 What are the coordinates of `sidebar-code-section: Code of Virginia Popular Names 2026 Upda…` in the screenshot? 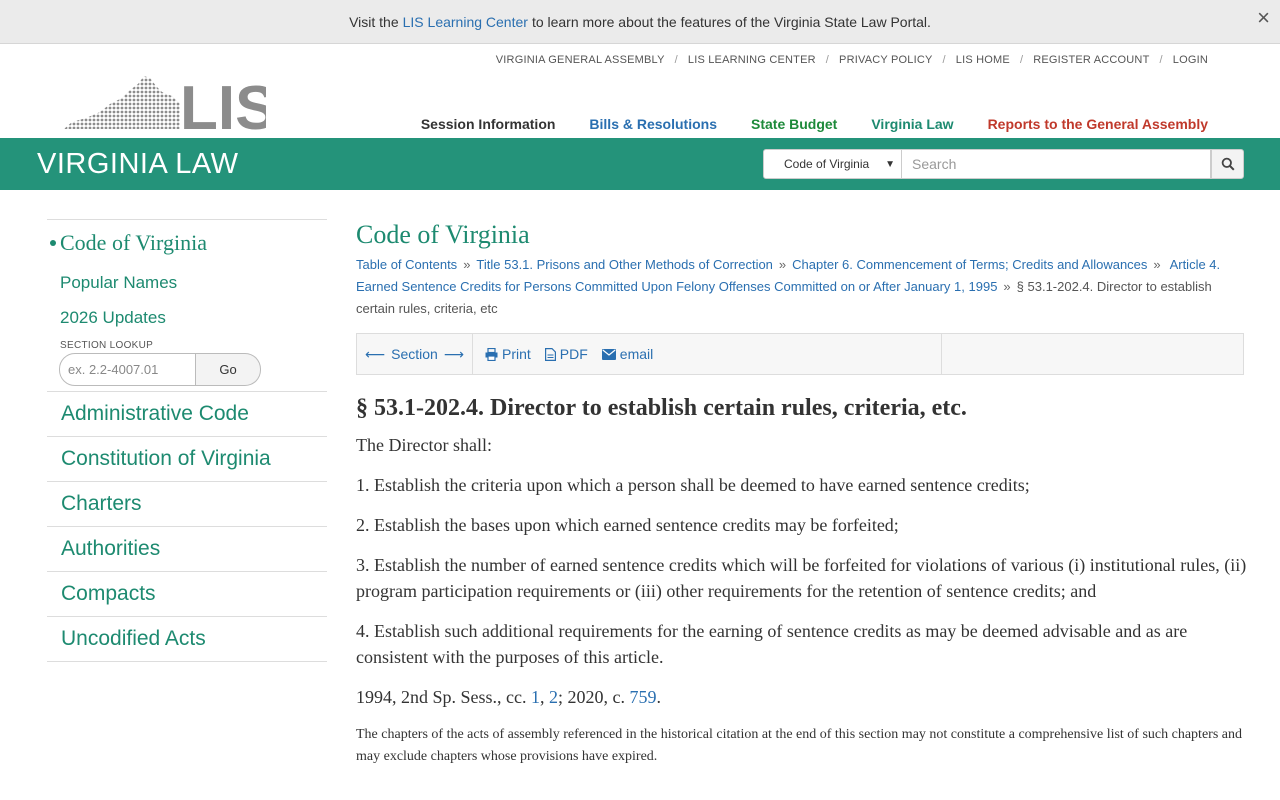 It's located at (187, 305).